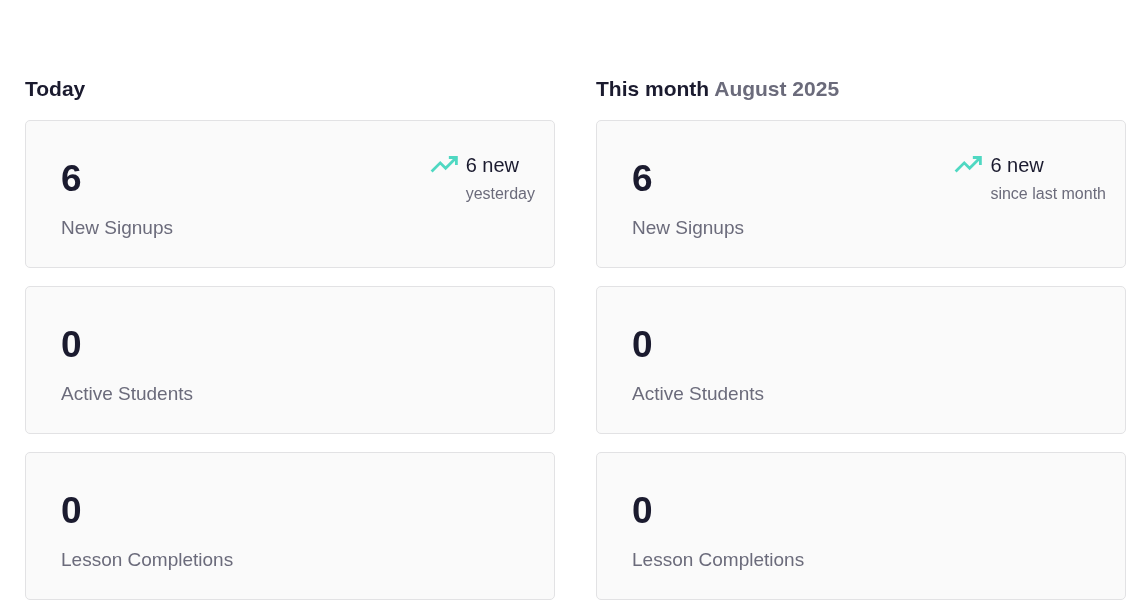 The height and width of the screenshot is (616, 1144). I want to click on trend-period: yesterday, so click(500, 194).